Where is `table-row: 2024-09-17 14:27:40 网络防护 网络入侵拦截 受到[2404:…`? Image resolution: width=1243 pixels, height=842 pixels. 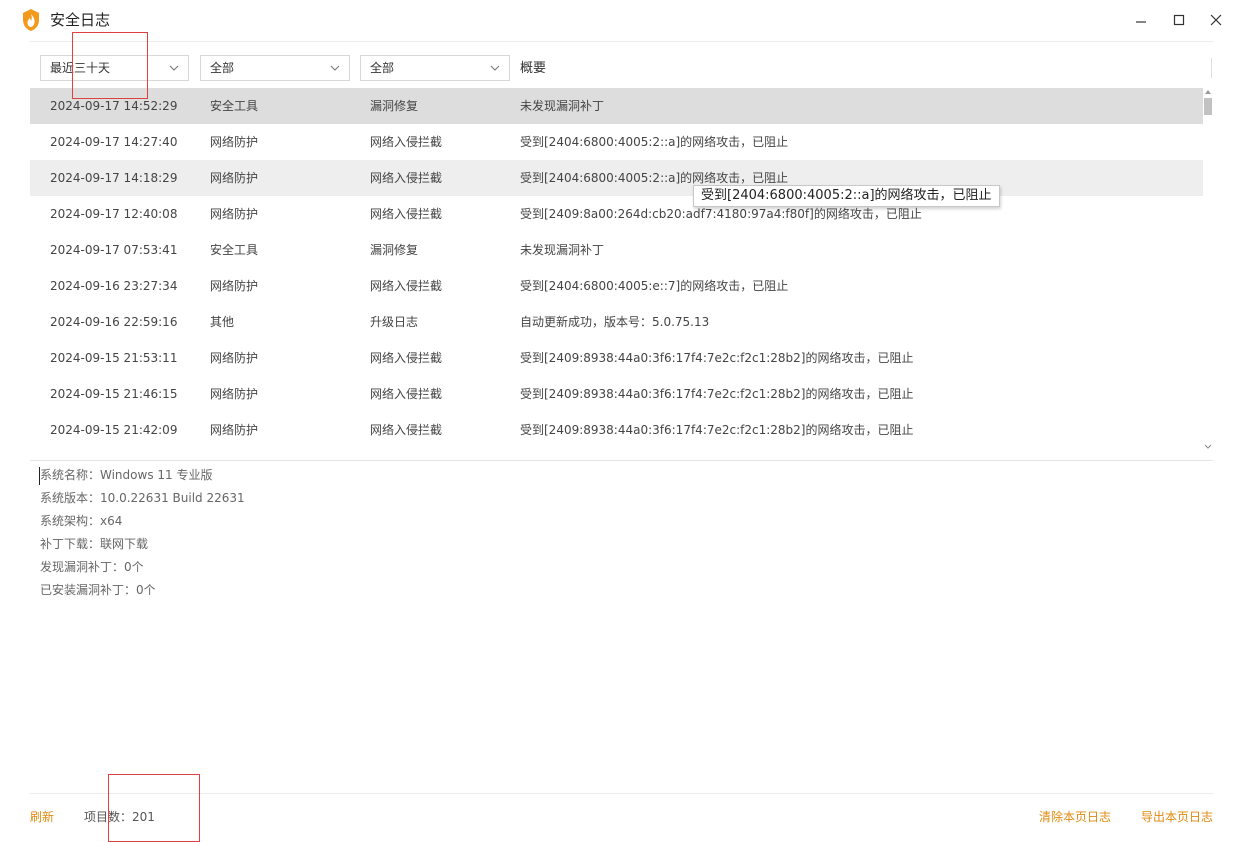
table-row: 2024-09-17 14:27:40 网络防护 网络入侵拦截 受到[2404:… is located at coordinates (616, 142).